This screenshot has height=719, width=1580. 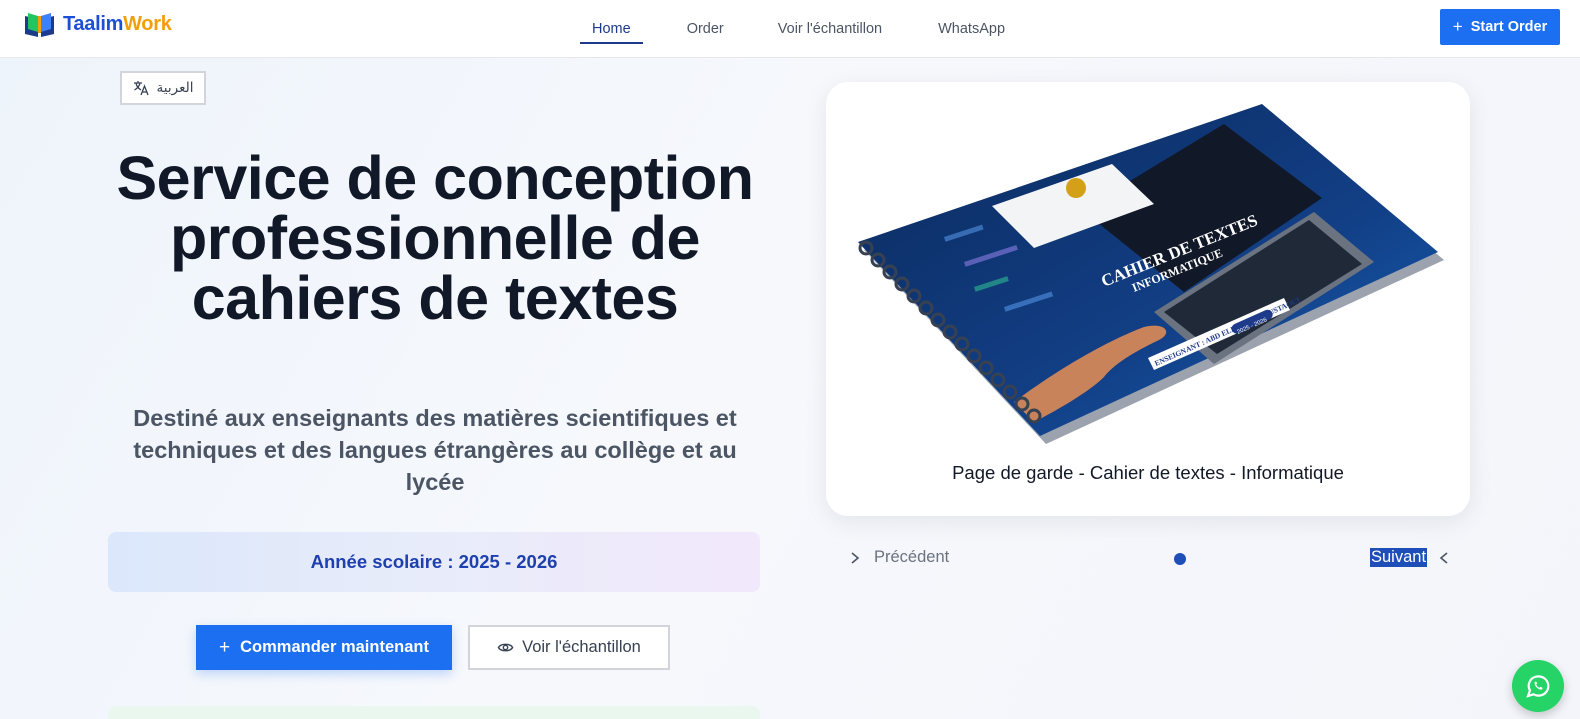 I want to click on next-label: Suivant, so click(x=1399, y=557).